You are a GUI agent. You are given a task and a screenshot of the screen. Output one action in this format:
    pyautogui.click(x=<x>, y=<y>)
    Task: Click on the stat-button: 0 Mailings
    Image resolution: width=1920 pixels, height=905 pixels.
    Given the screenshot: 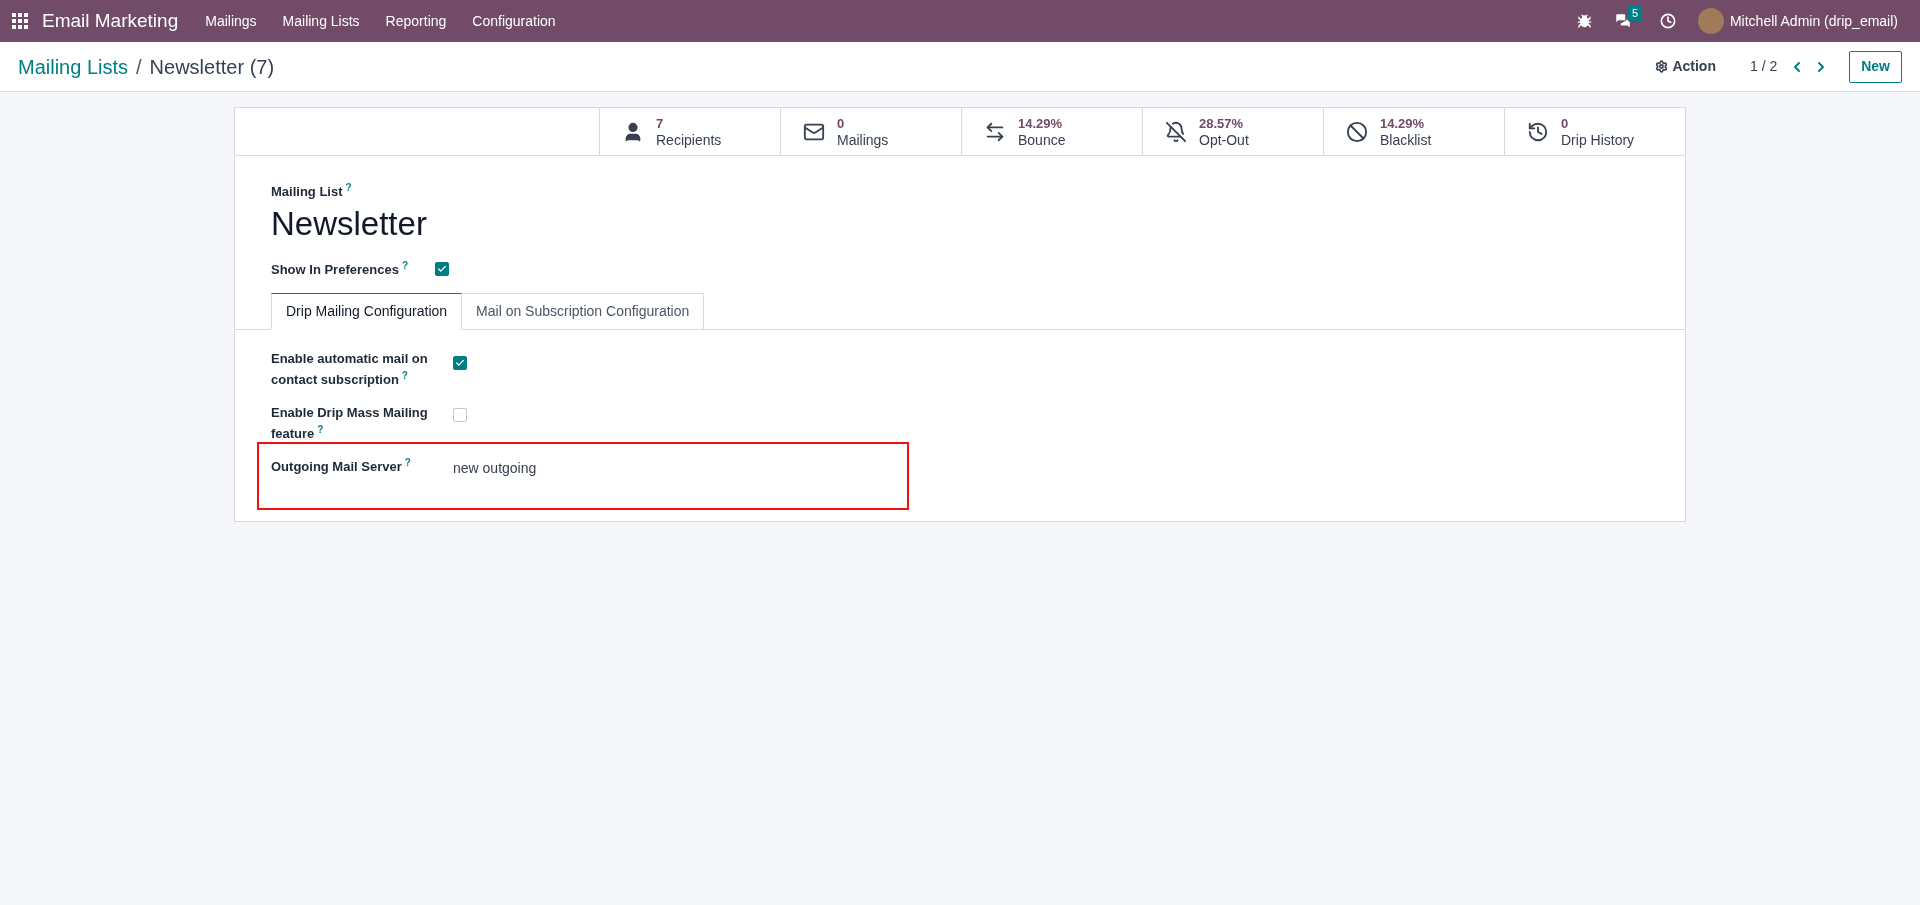 What is the action you would take?
    pyautogui.click(x=870, y=131)
    